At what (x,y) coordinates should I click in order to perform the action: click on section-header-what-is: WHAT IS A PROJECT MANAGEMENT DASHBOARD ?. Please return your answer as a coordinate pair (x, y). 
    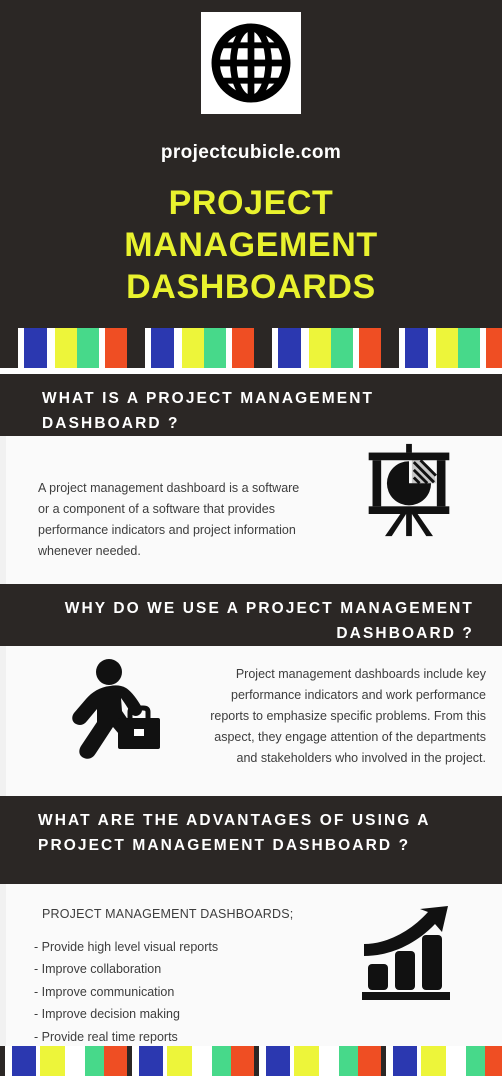
    Looking at the image, I should click on (251, 405).